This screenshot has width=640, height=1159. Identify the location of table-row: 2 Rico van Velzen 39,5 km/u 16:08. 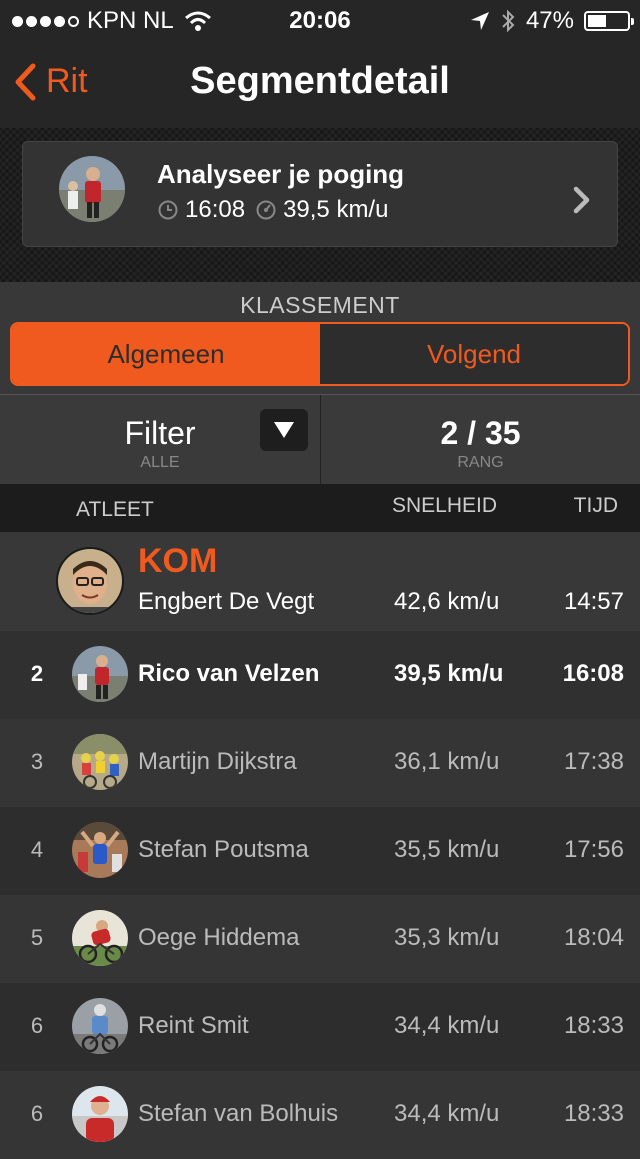
(320, 675).